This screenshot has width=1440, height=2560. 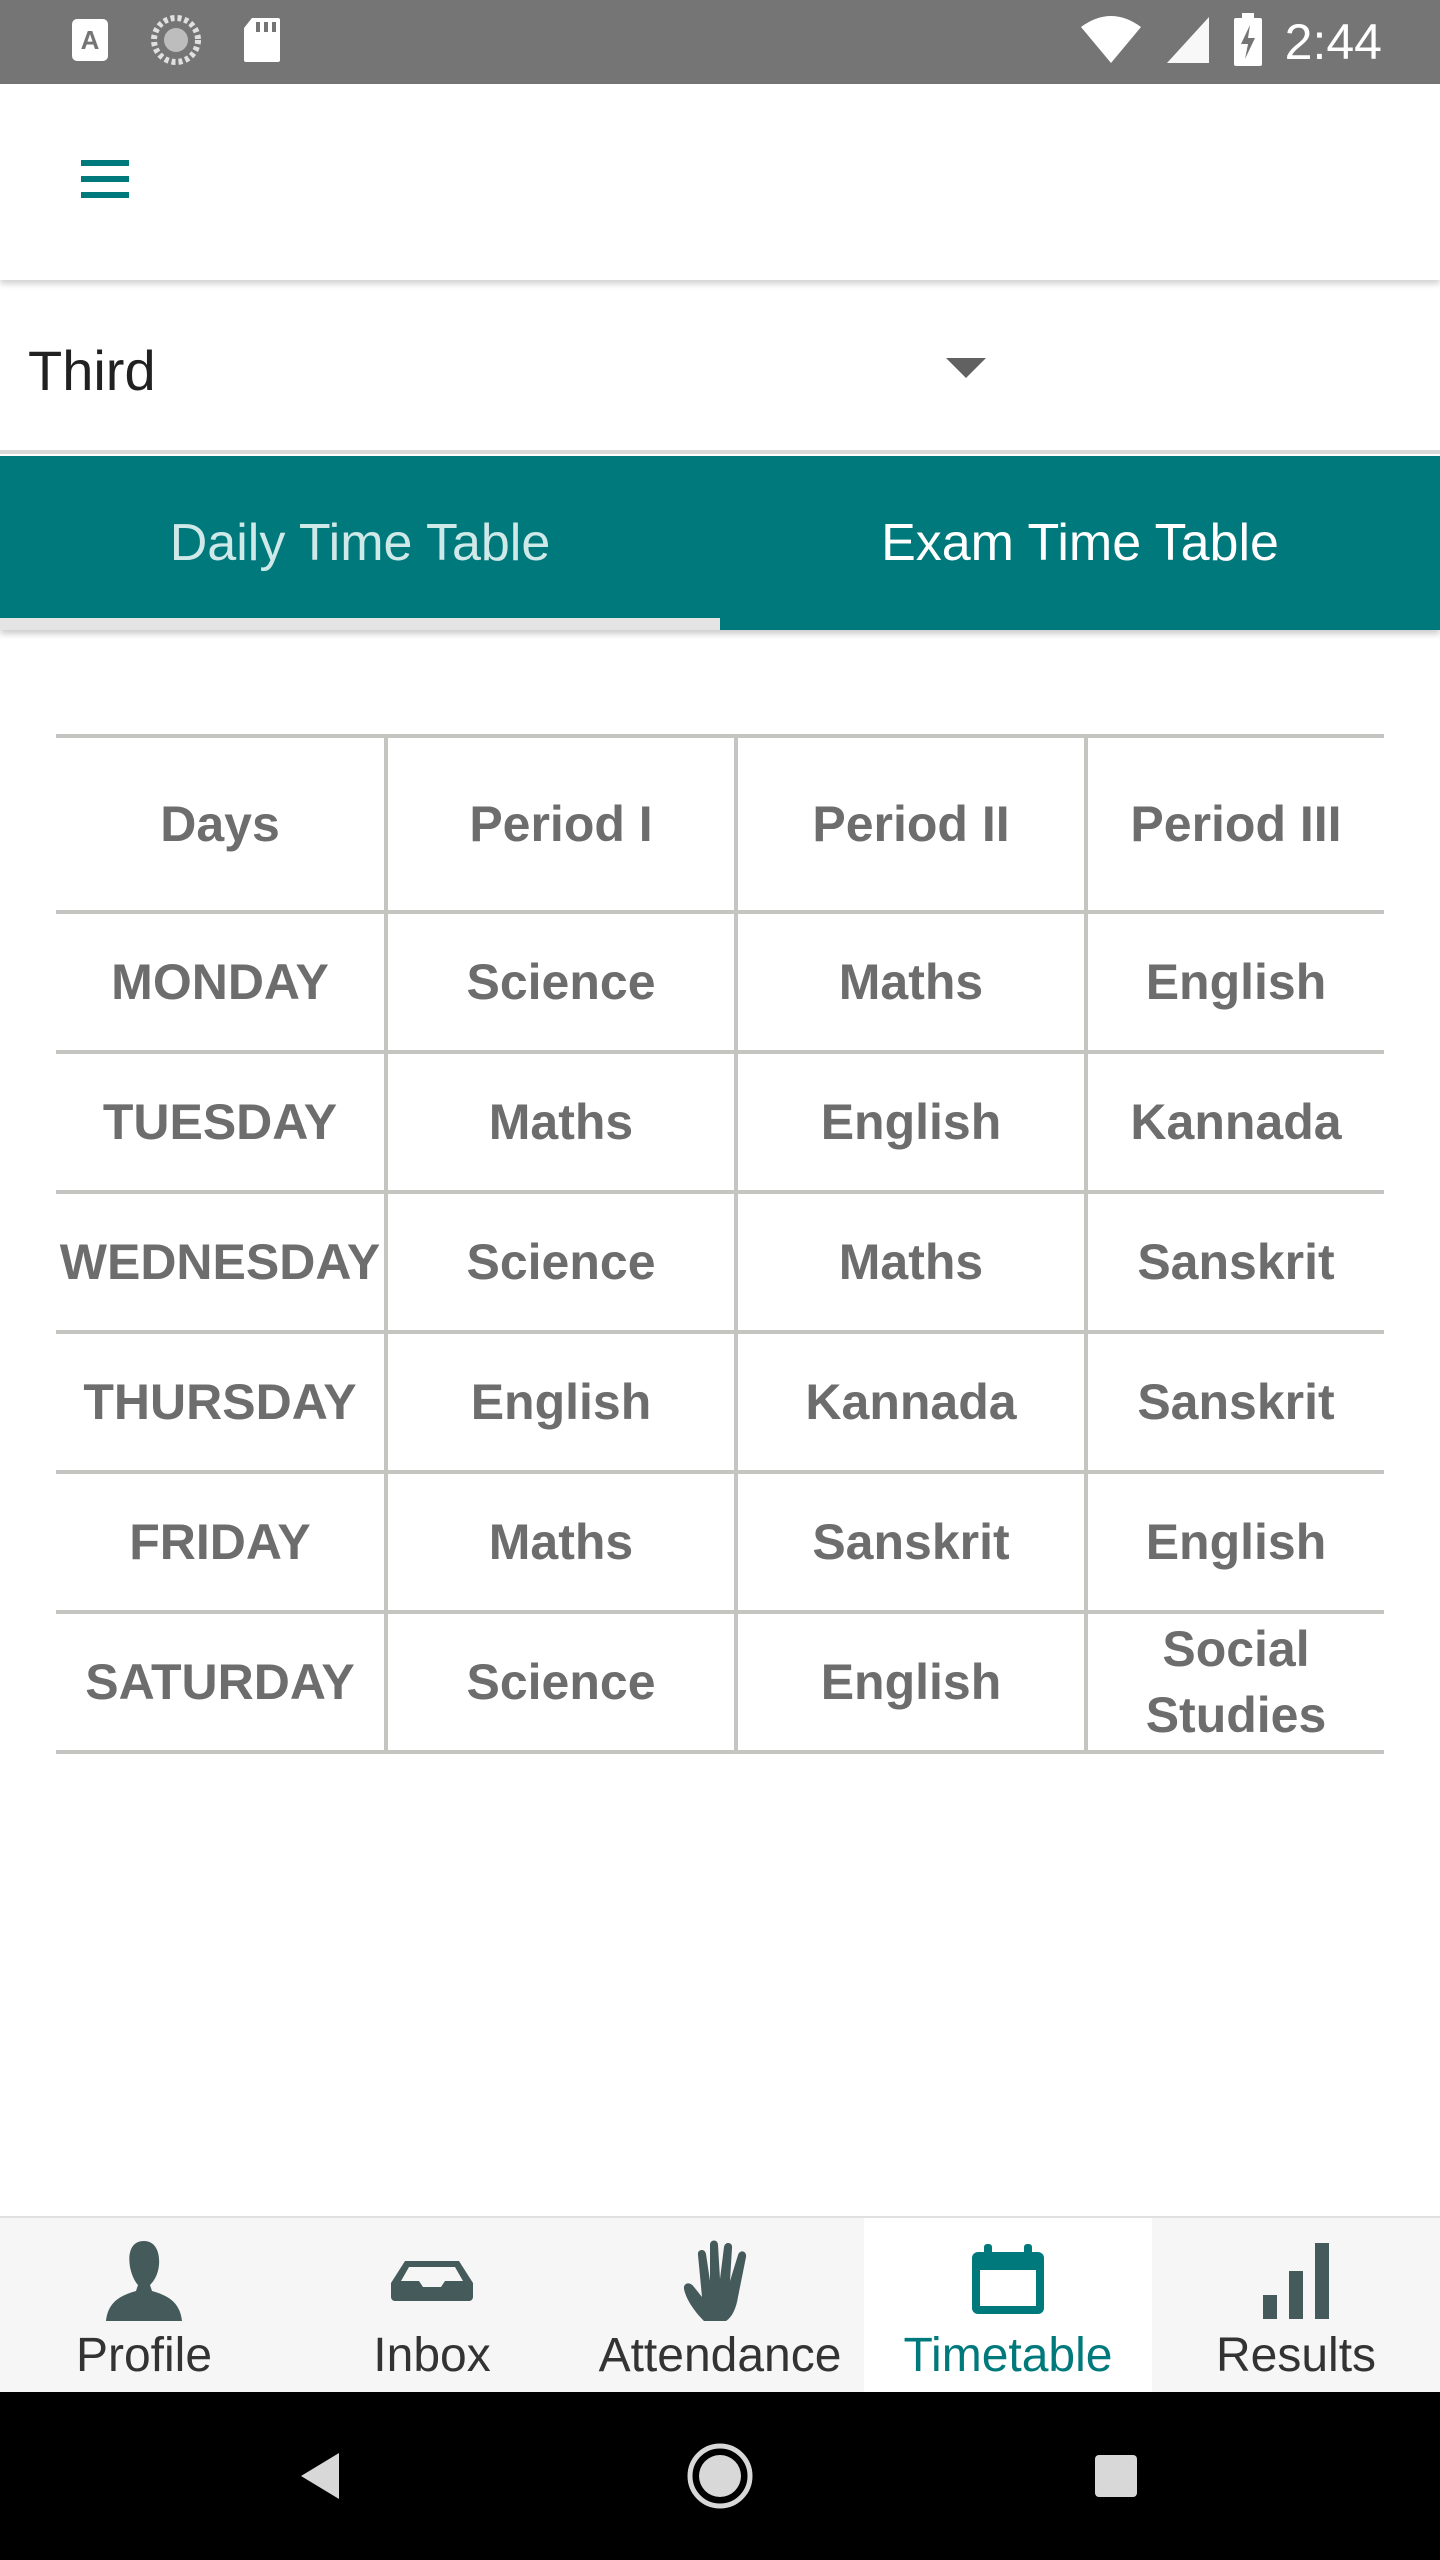 I want to click on table-row: THURSDAY English Kannada Sanskrit, so click(x=720, y=1402).